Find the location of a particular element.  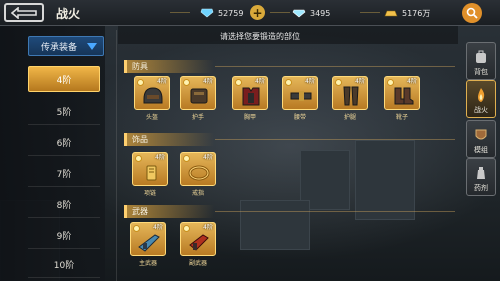

equip-slot-sub-weapon: 4阶 副武器 is located at coordinates (198, 246).